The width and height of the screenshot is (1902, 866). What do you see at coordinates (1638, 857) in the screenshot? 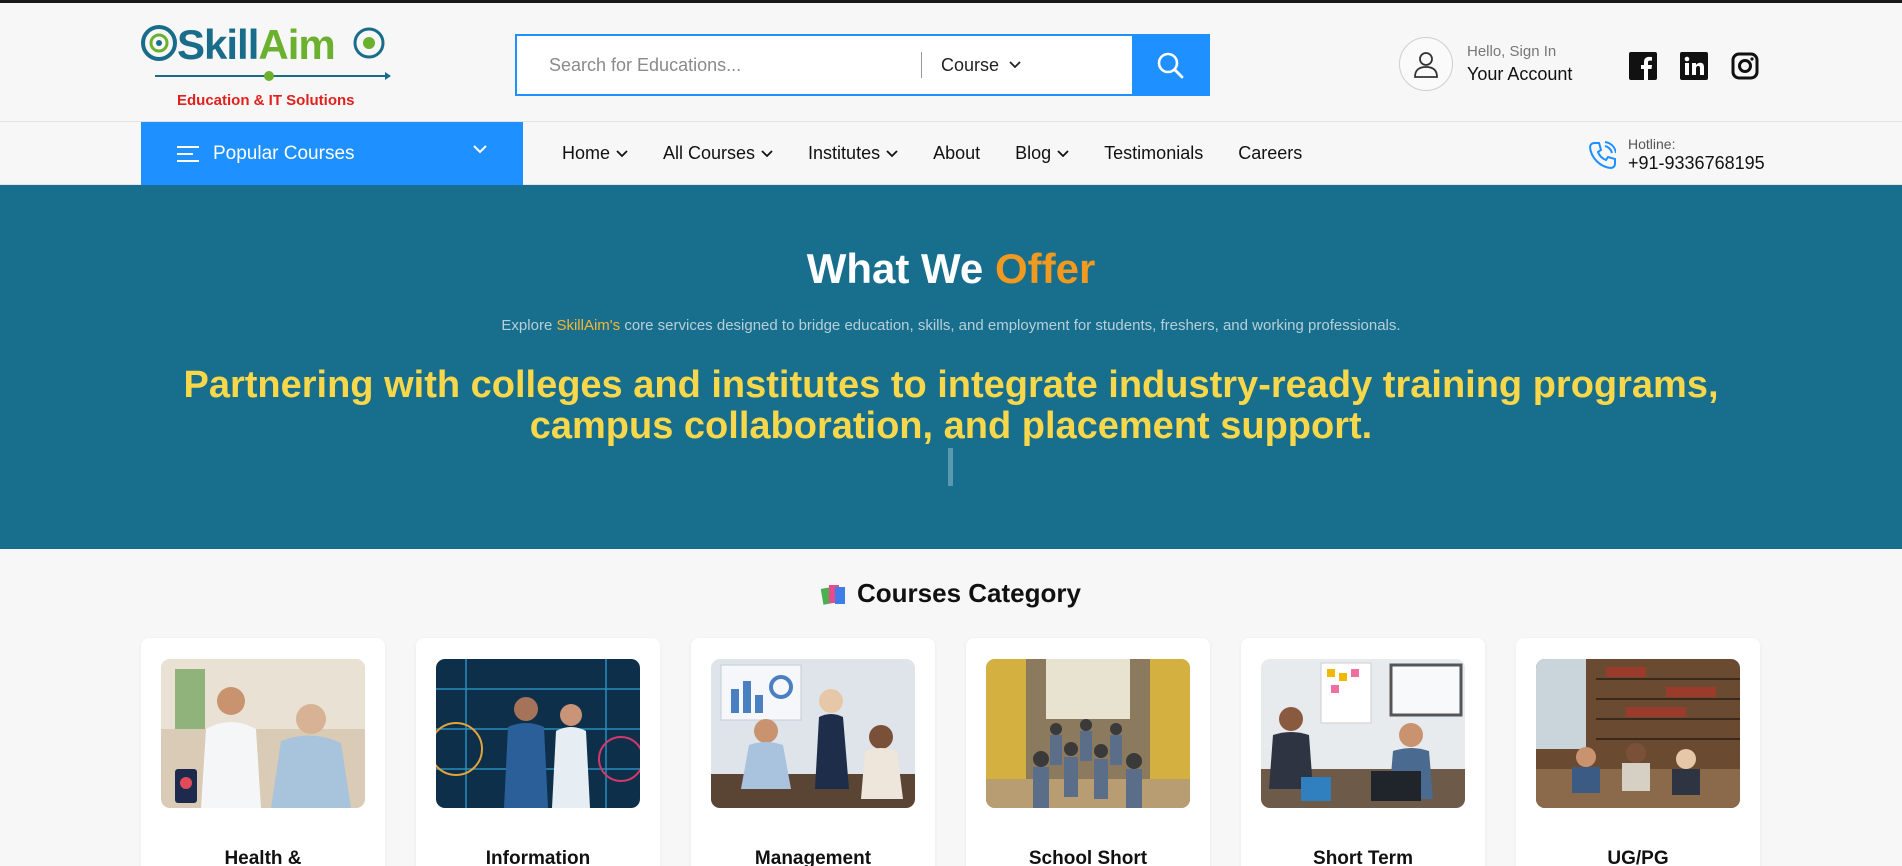
I see `course-label: UG/PG` at bounding box center [1638, 857].